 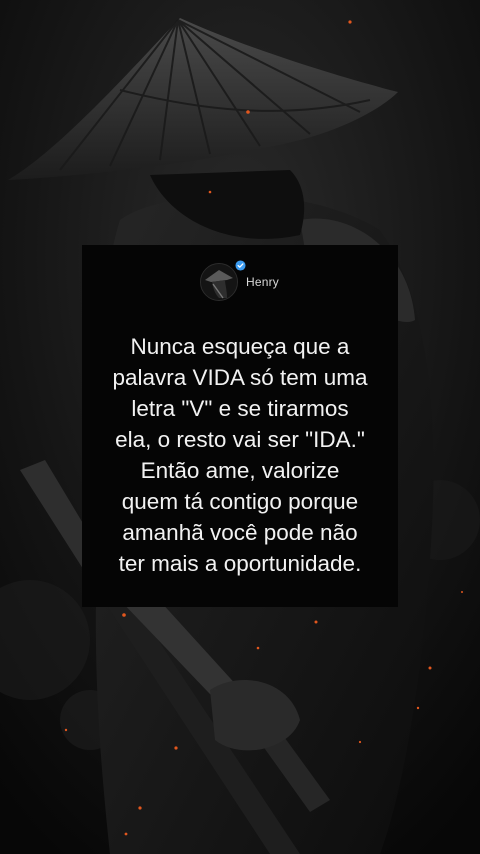 What do you see at coordinates (240, 265) in the screenshot?
I see `verified-badge-icon` at bounding box center [240, 265].